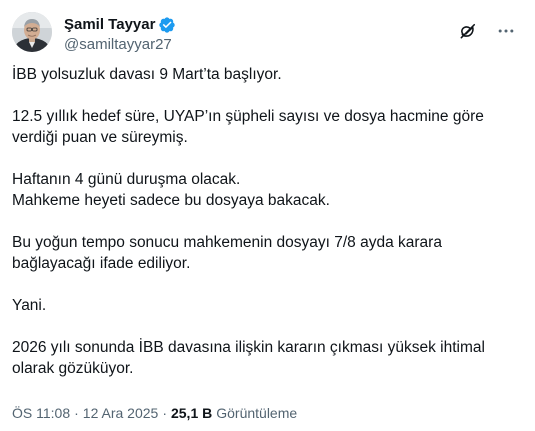  I want to click on more-icon, so click(506, 31).